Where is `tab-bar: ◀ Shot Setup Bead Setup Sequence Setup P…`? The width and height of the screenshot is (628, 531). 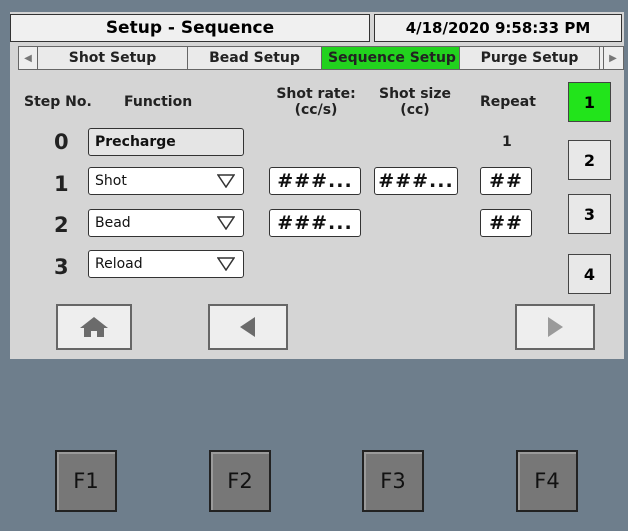
tab-bar: ◀ Shot Setup Bead Setup Sequence Setup P… is located at coordinates (321, 58).